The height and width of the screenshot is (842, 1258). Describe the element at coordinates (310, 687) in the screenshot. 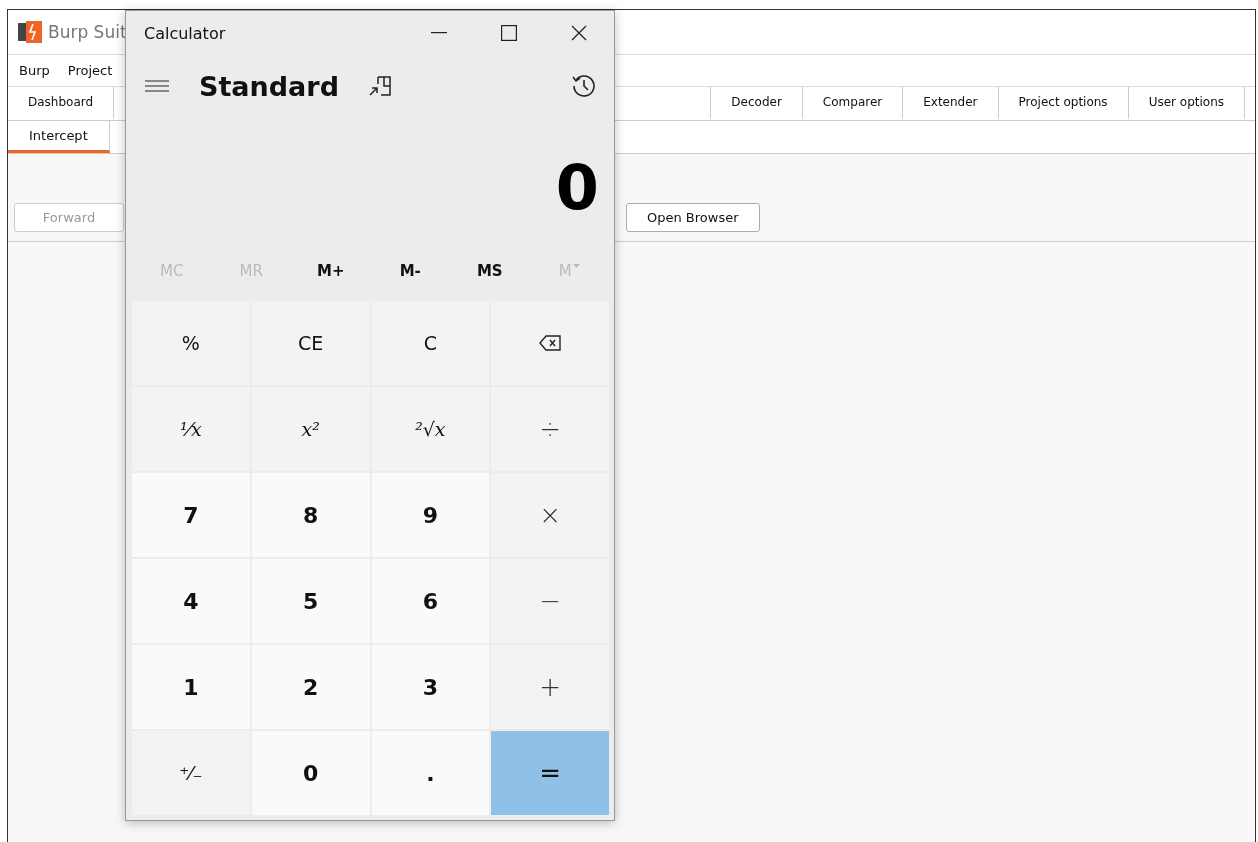

I see `digit-key: 2` at that location.